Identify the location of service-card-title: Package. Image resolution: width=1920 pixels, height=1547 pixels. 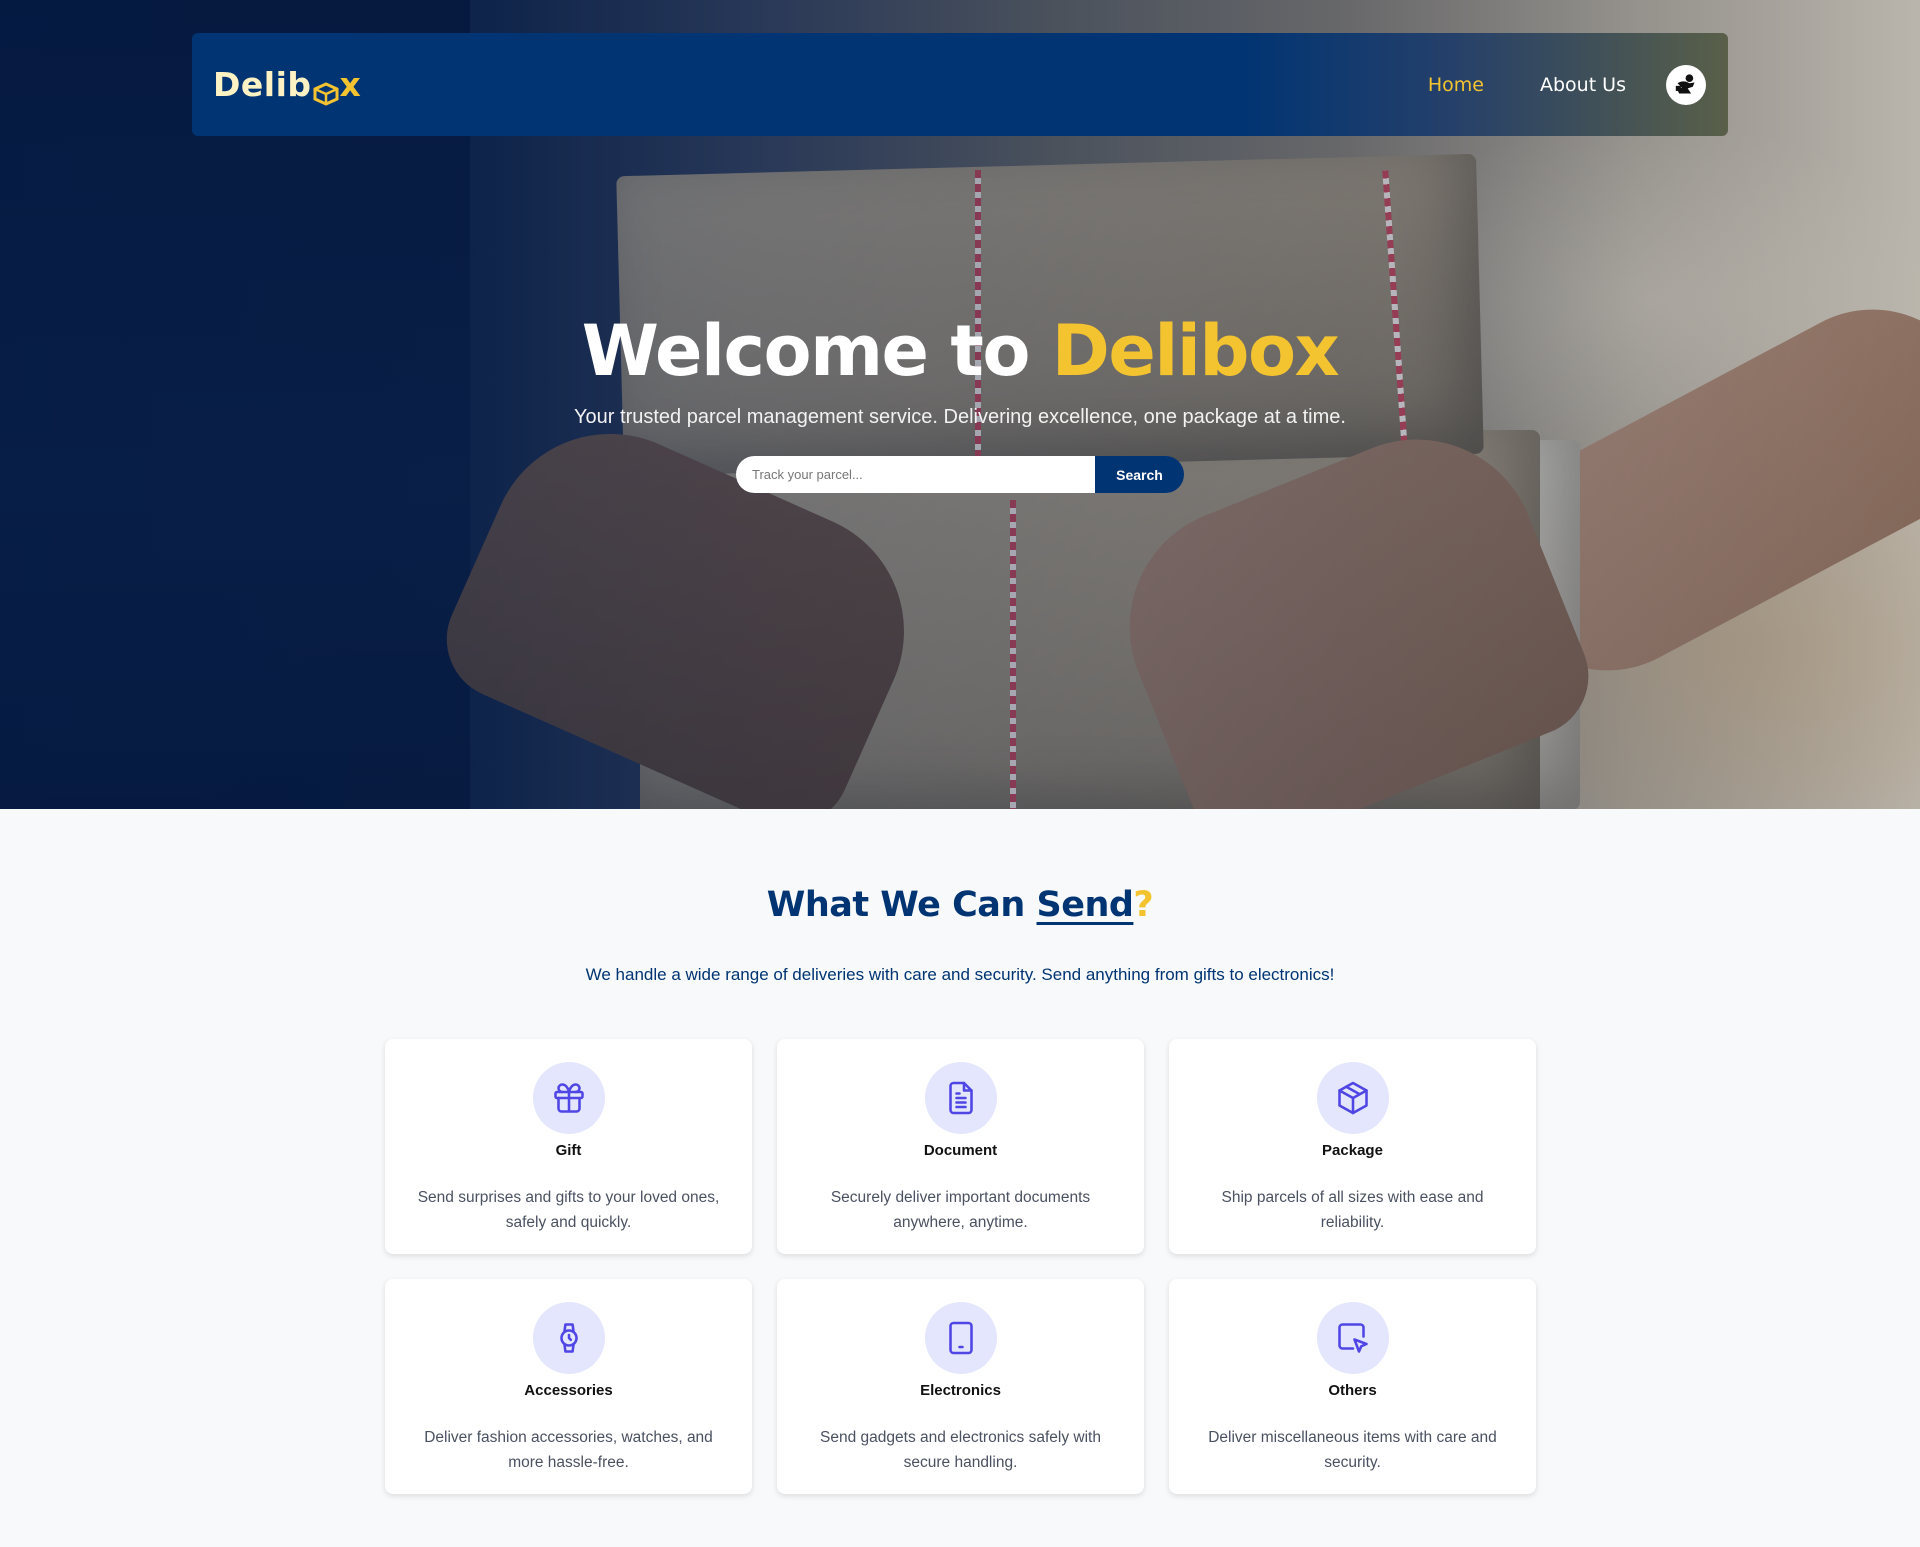
(1352, 1150).